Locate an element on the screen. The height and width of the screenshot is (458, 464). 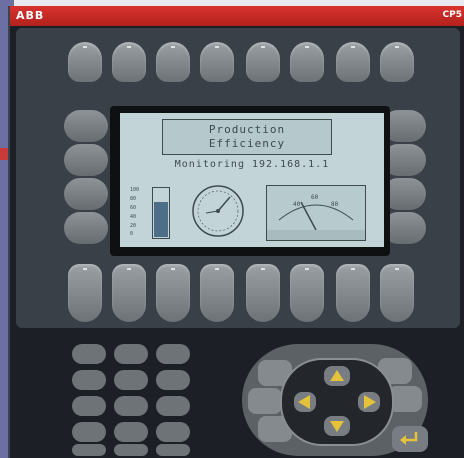
arrow-up-icon is located at coordinates (337, 375).